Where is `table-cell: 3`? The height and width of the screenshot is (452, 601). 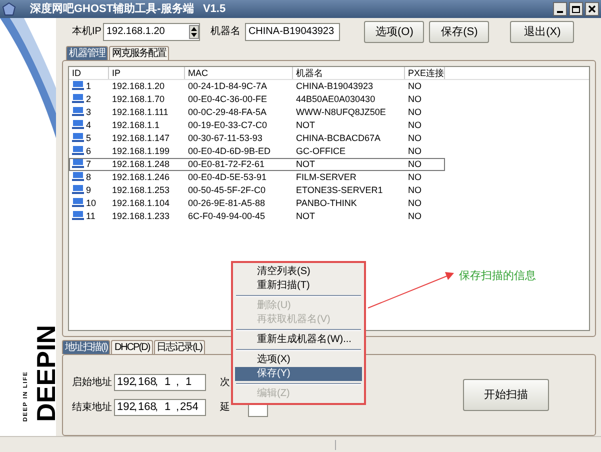
table-cell: 3 is located at coordinates (89, 112).